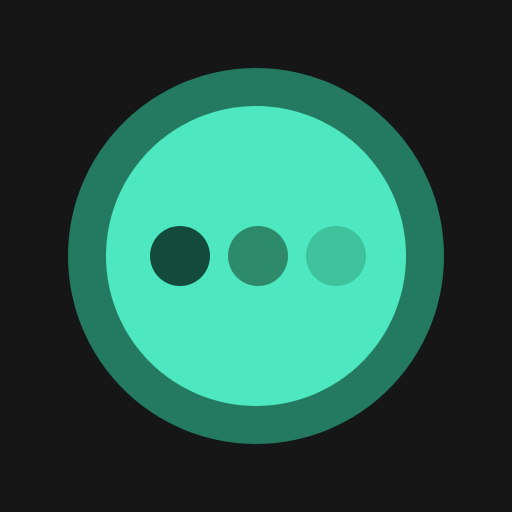 Image resolution: width=512 pixels, height=512 pixels. I want to click on ellipsis-dot-light, so click(336, 256).